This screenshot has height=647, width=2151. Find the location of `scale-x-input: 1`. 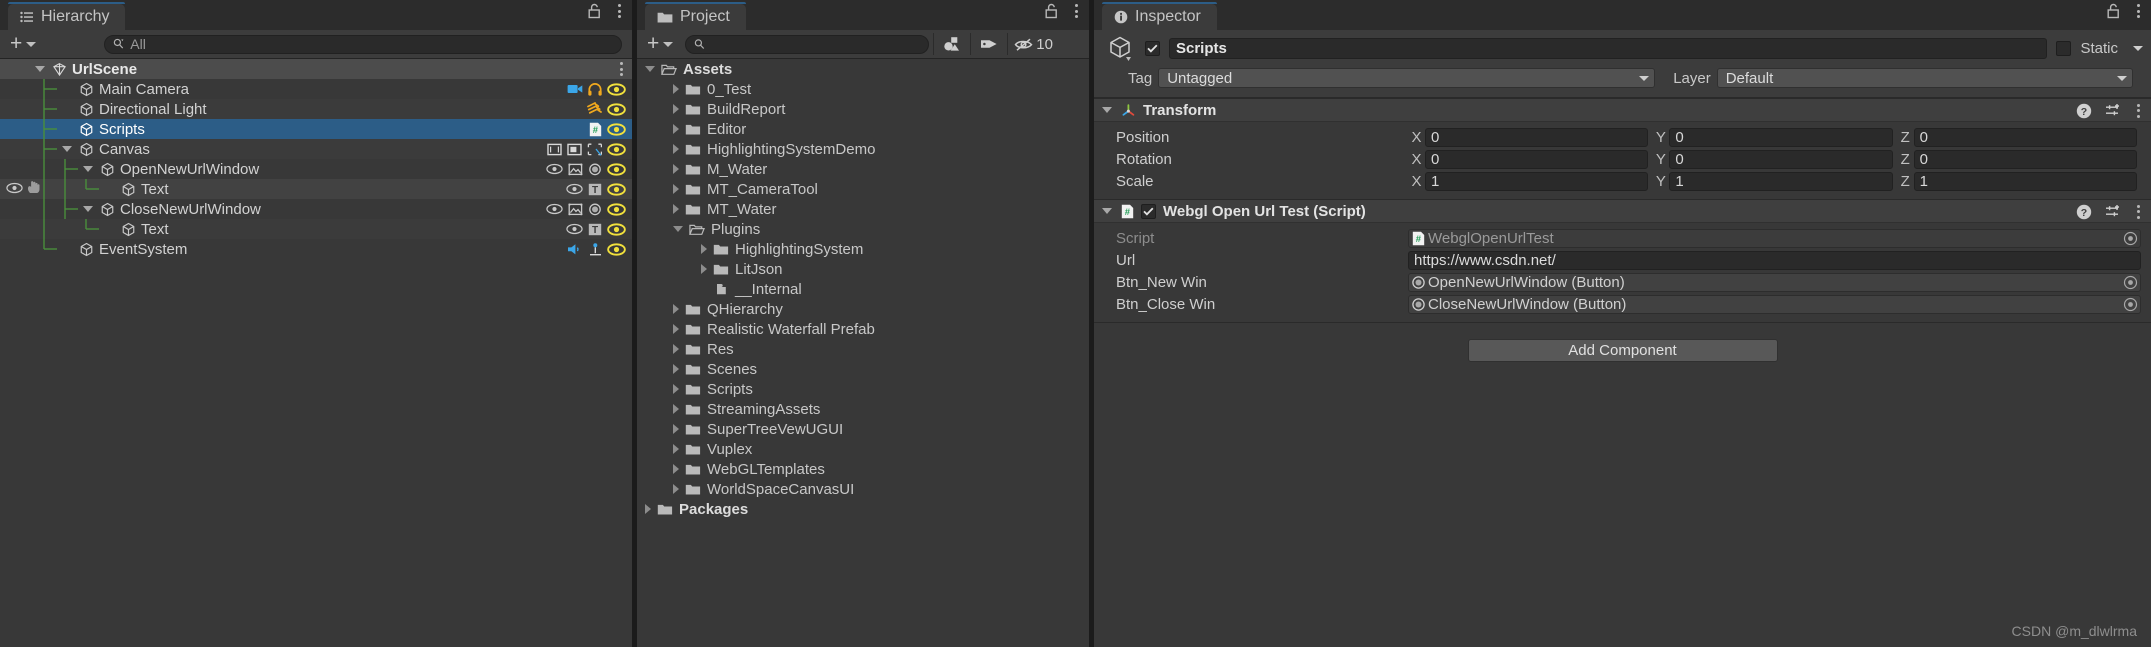

scale-x-input: 1 is located at coordinates (1537, 181).